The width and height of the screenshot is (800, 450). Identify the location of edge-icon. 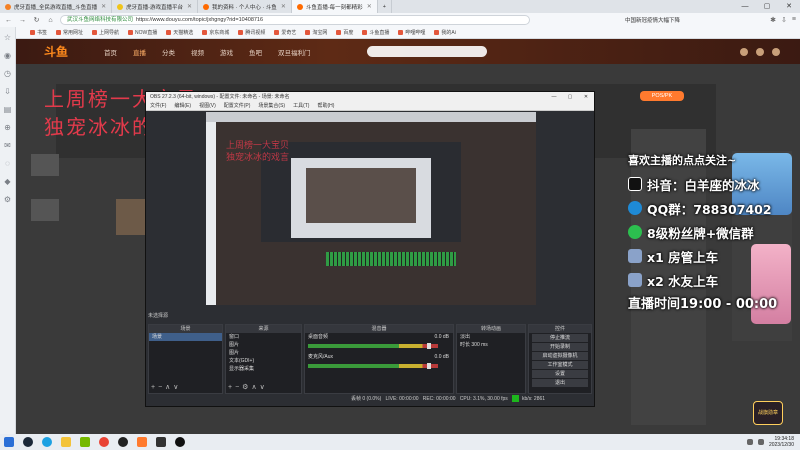
(47, 442).